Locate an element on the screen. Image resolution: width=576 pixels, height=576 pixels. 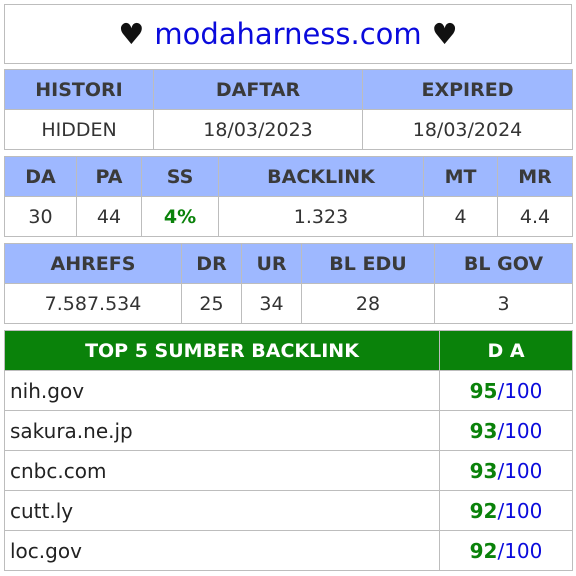
backlink-domain: cnbc.com is located at coordinates (222, 470).